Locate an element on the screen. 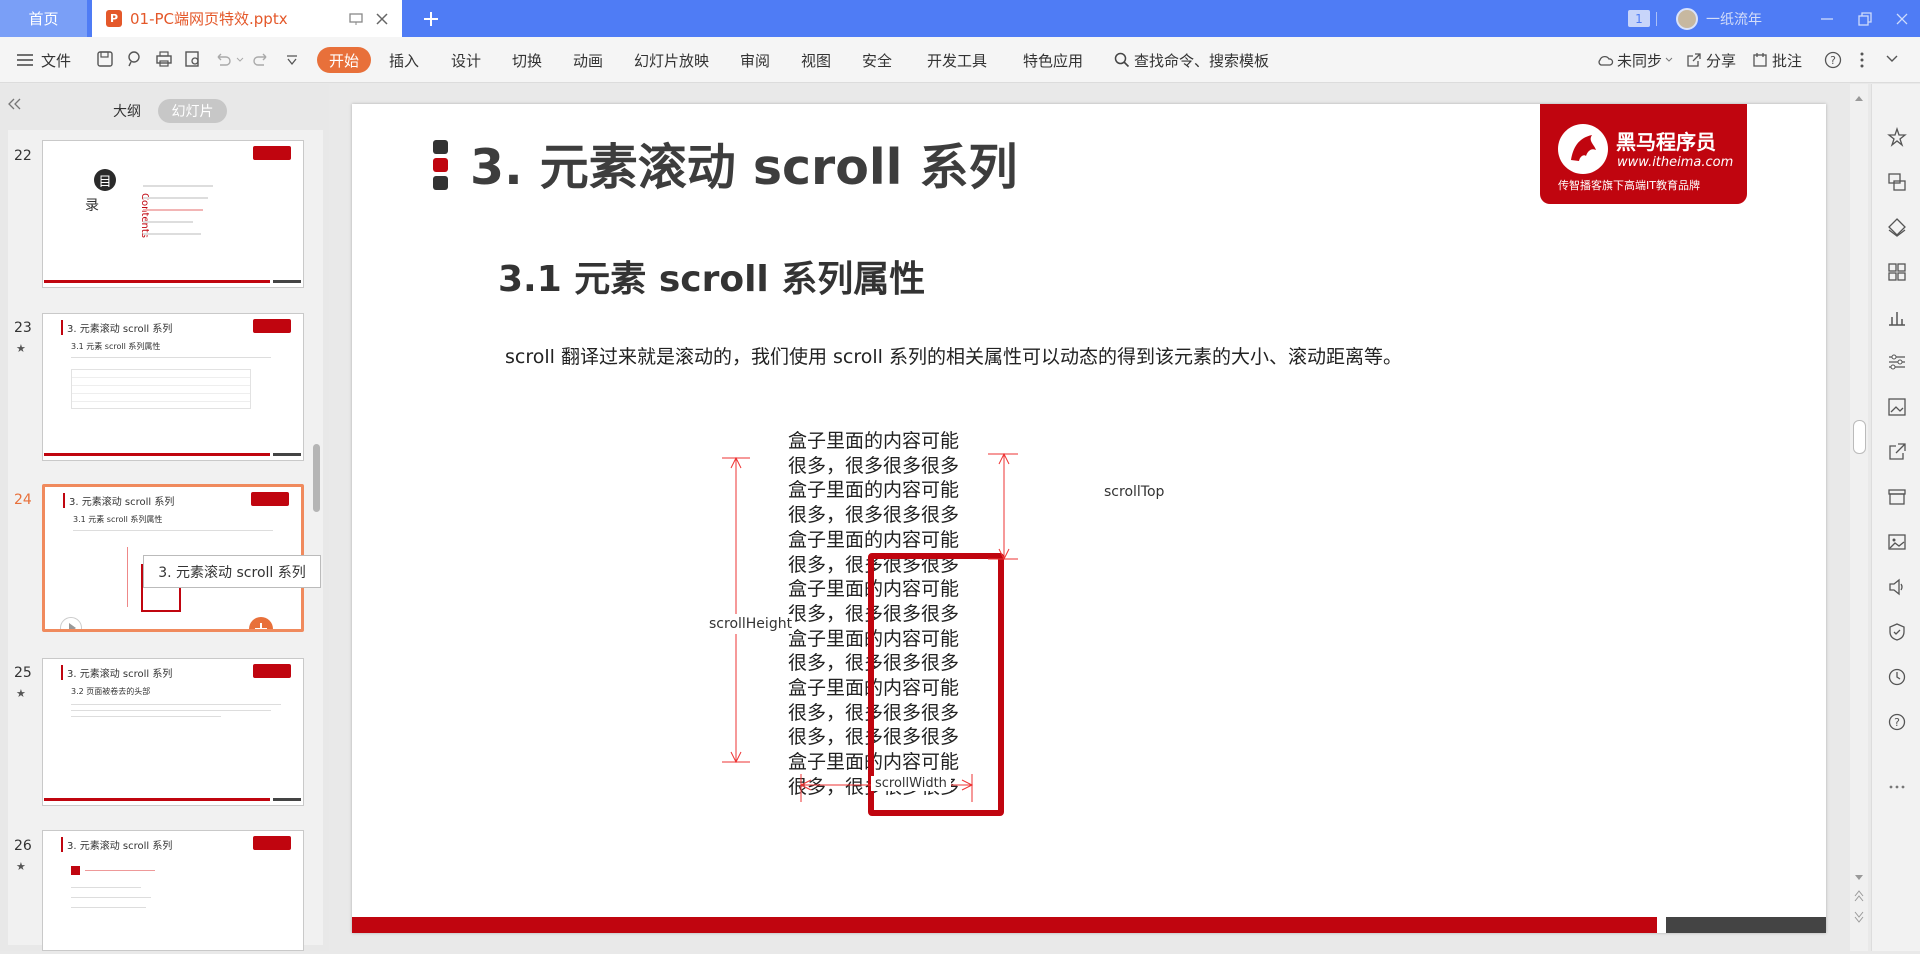  history-icon is located at coordinates (1897, 677).